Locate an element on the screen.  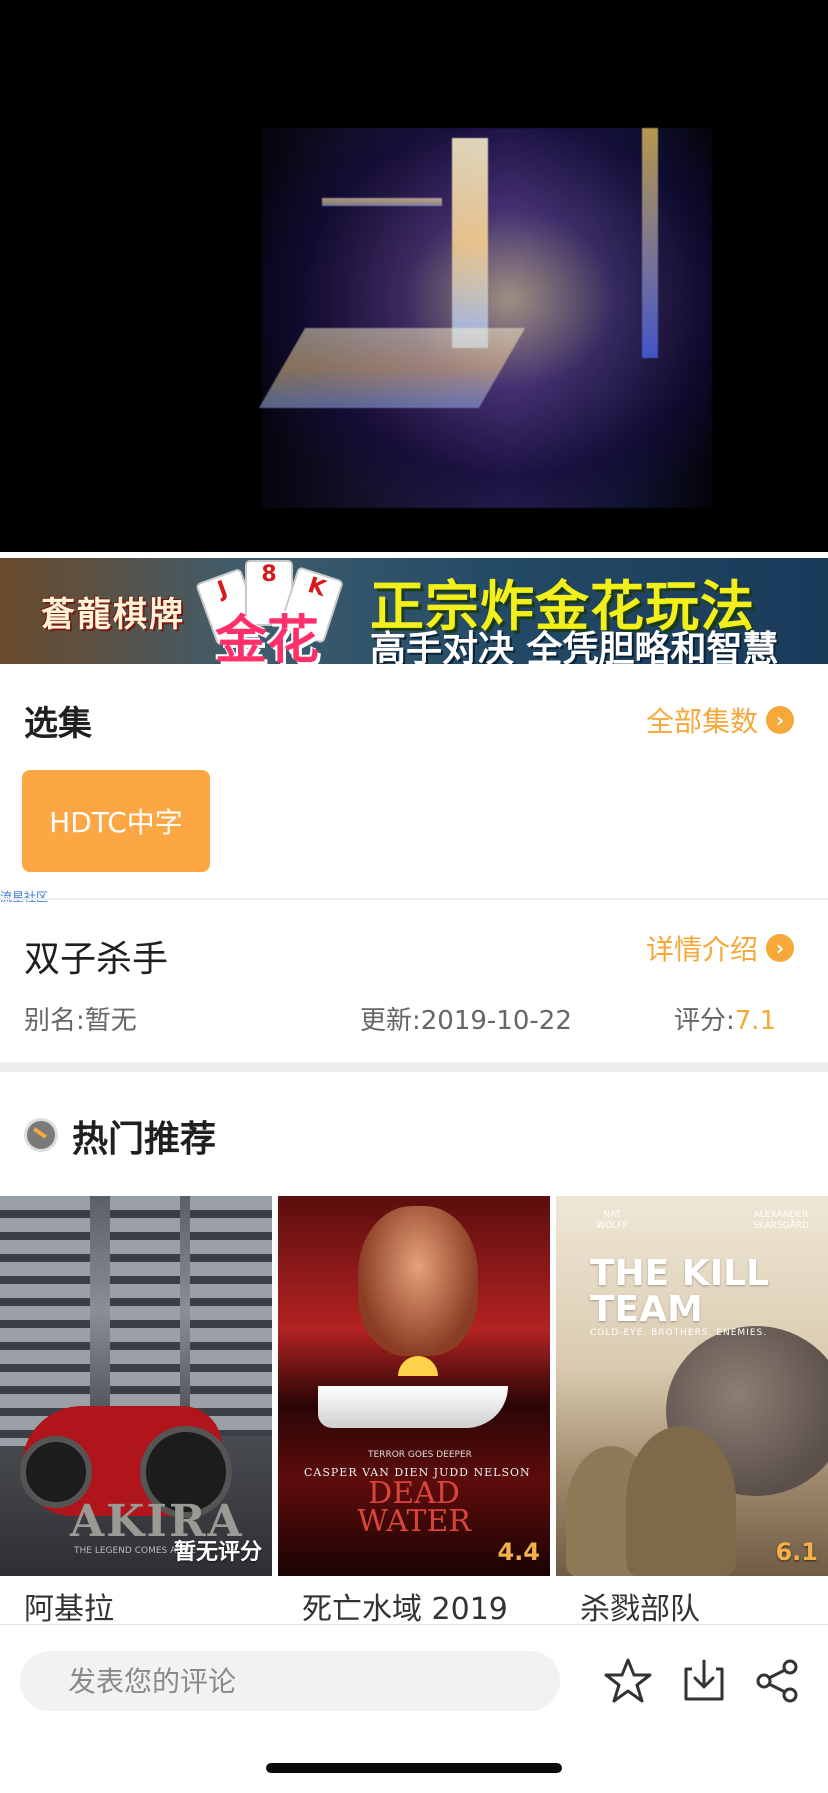
poster-cast: ALEXANDER SKARSGÅRD is located at coordinates (781, 1220).